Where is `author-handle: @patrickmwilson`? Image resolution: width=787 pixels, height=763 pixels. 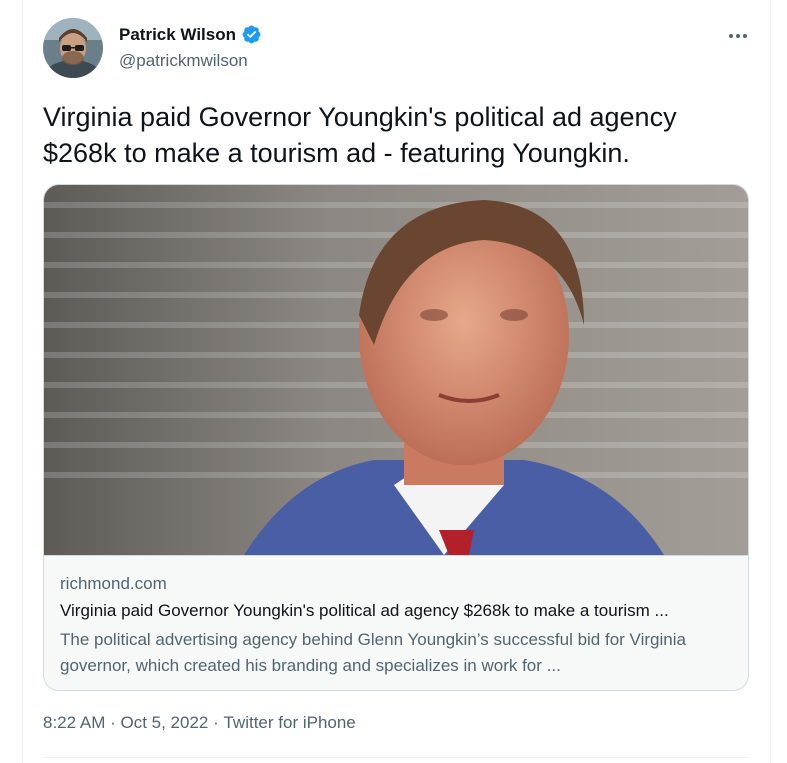 author-handle: @patrickmwilson is located at coordinates (183, 61).